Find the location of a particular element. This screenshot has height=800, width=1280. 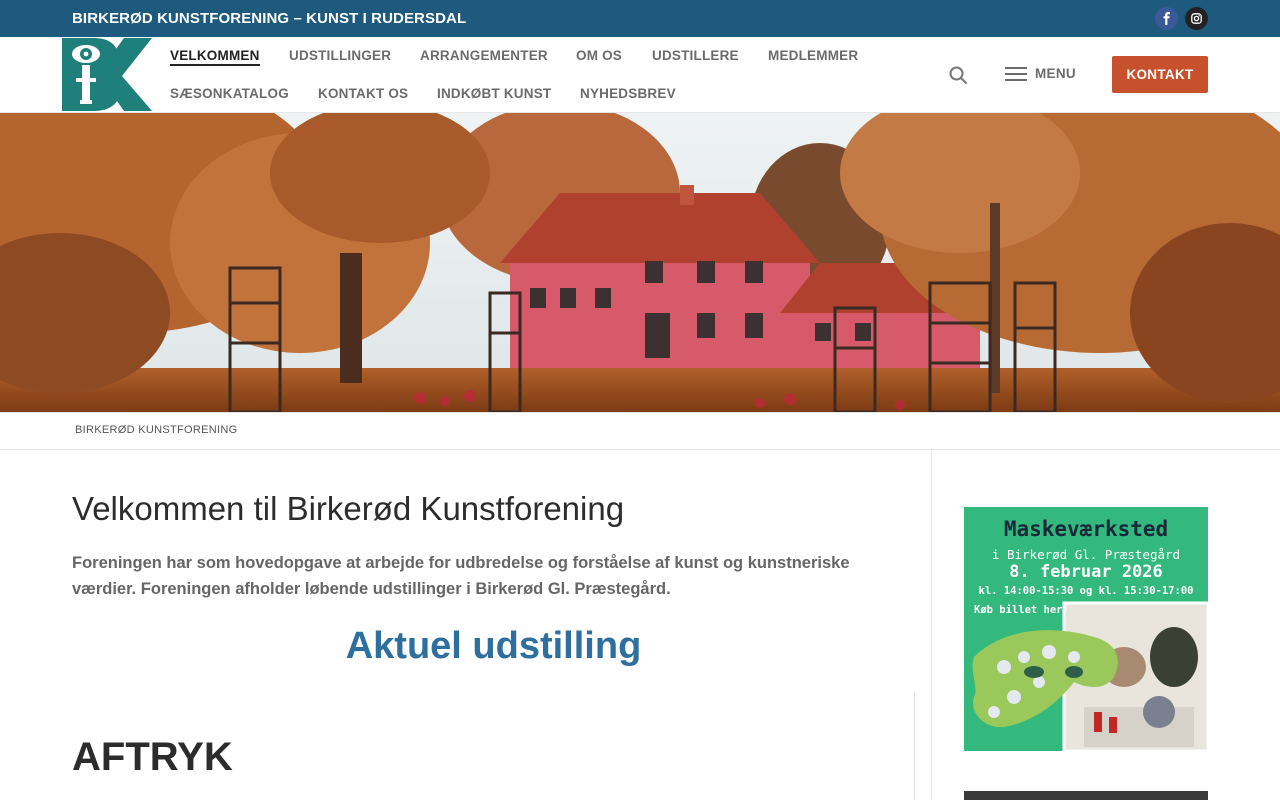

exhibition-title: AFTRYK is located at coordinates (152, 757).